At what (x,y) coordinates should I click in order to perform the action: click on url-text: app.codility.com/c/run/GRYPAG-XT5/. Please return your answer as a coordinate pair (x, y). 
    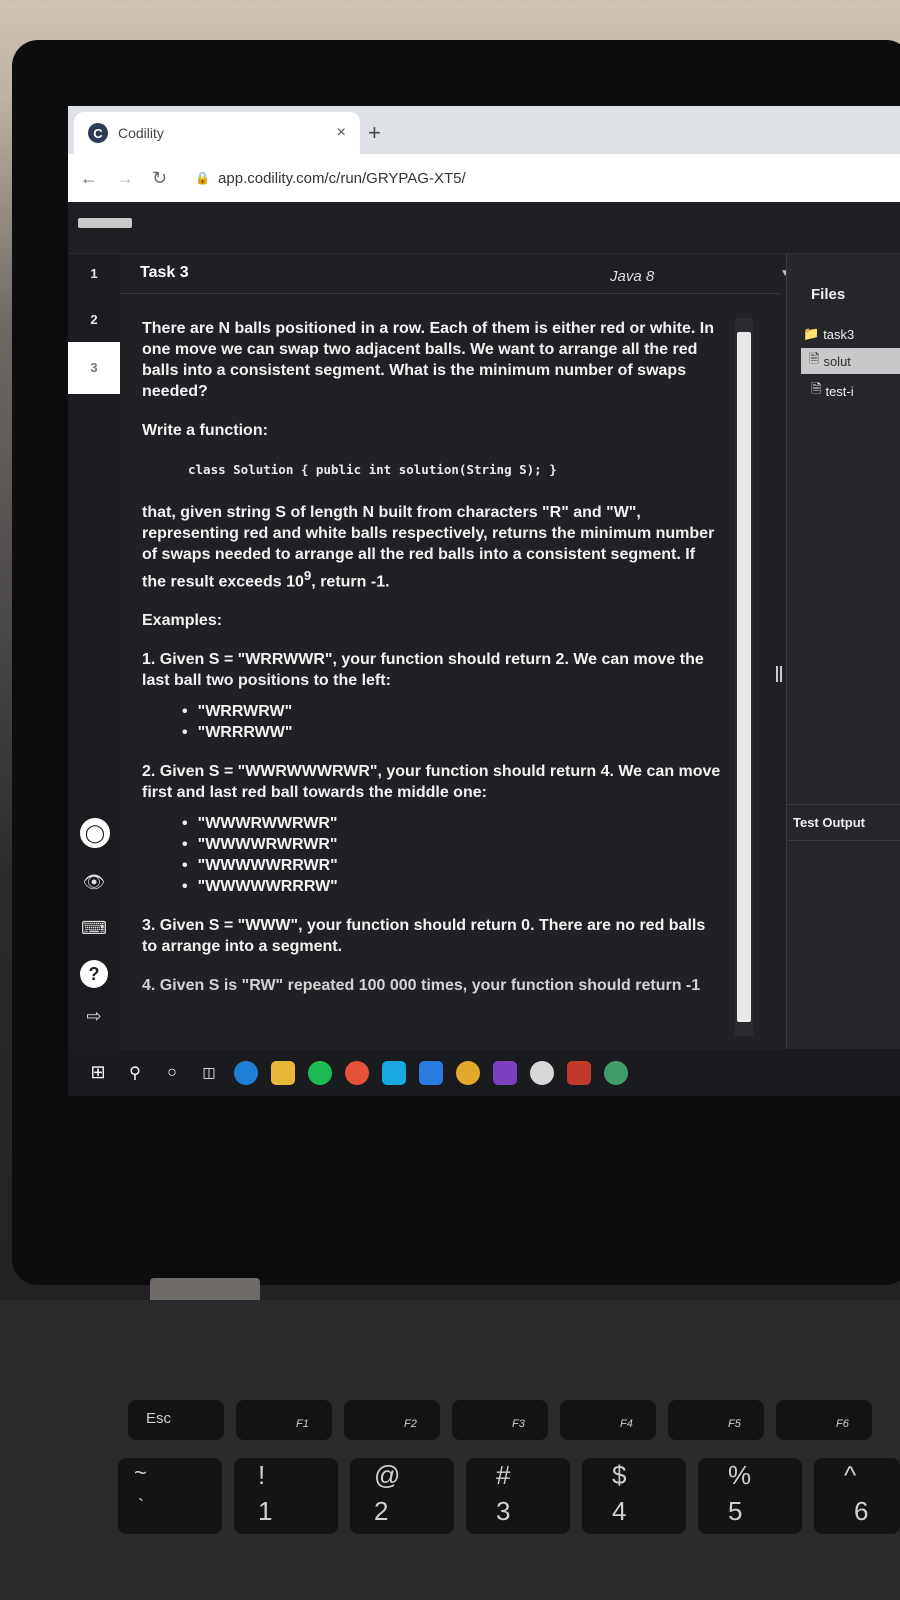
    Looking at the image, I should click on (342, 178).